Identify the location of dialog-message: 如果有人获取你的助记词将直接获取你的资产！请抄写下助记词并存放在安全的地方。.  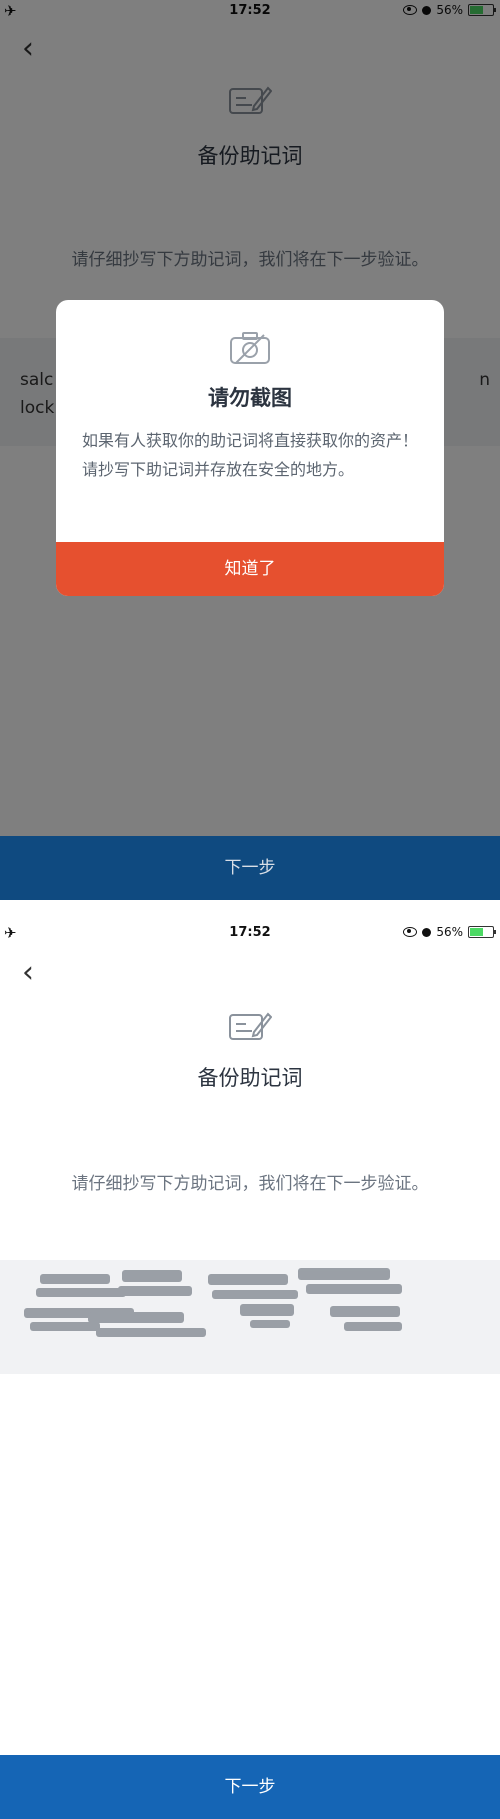
(250, 455).